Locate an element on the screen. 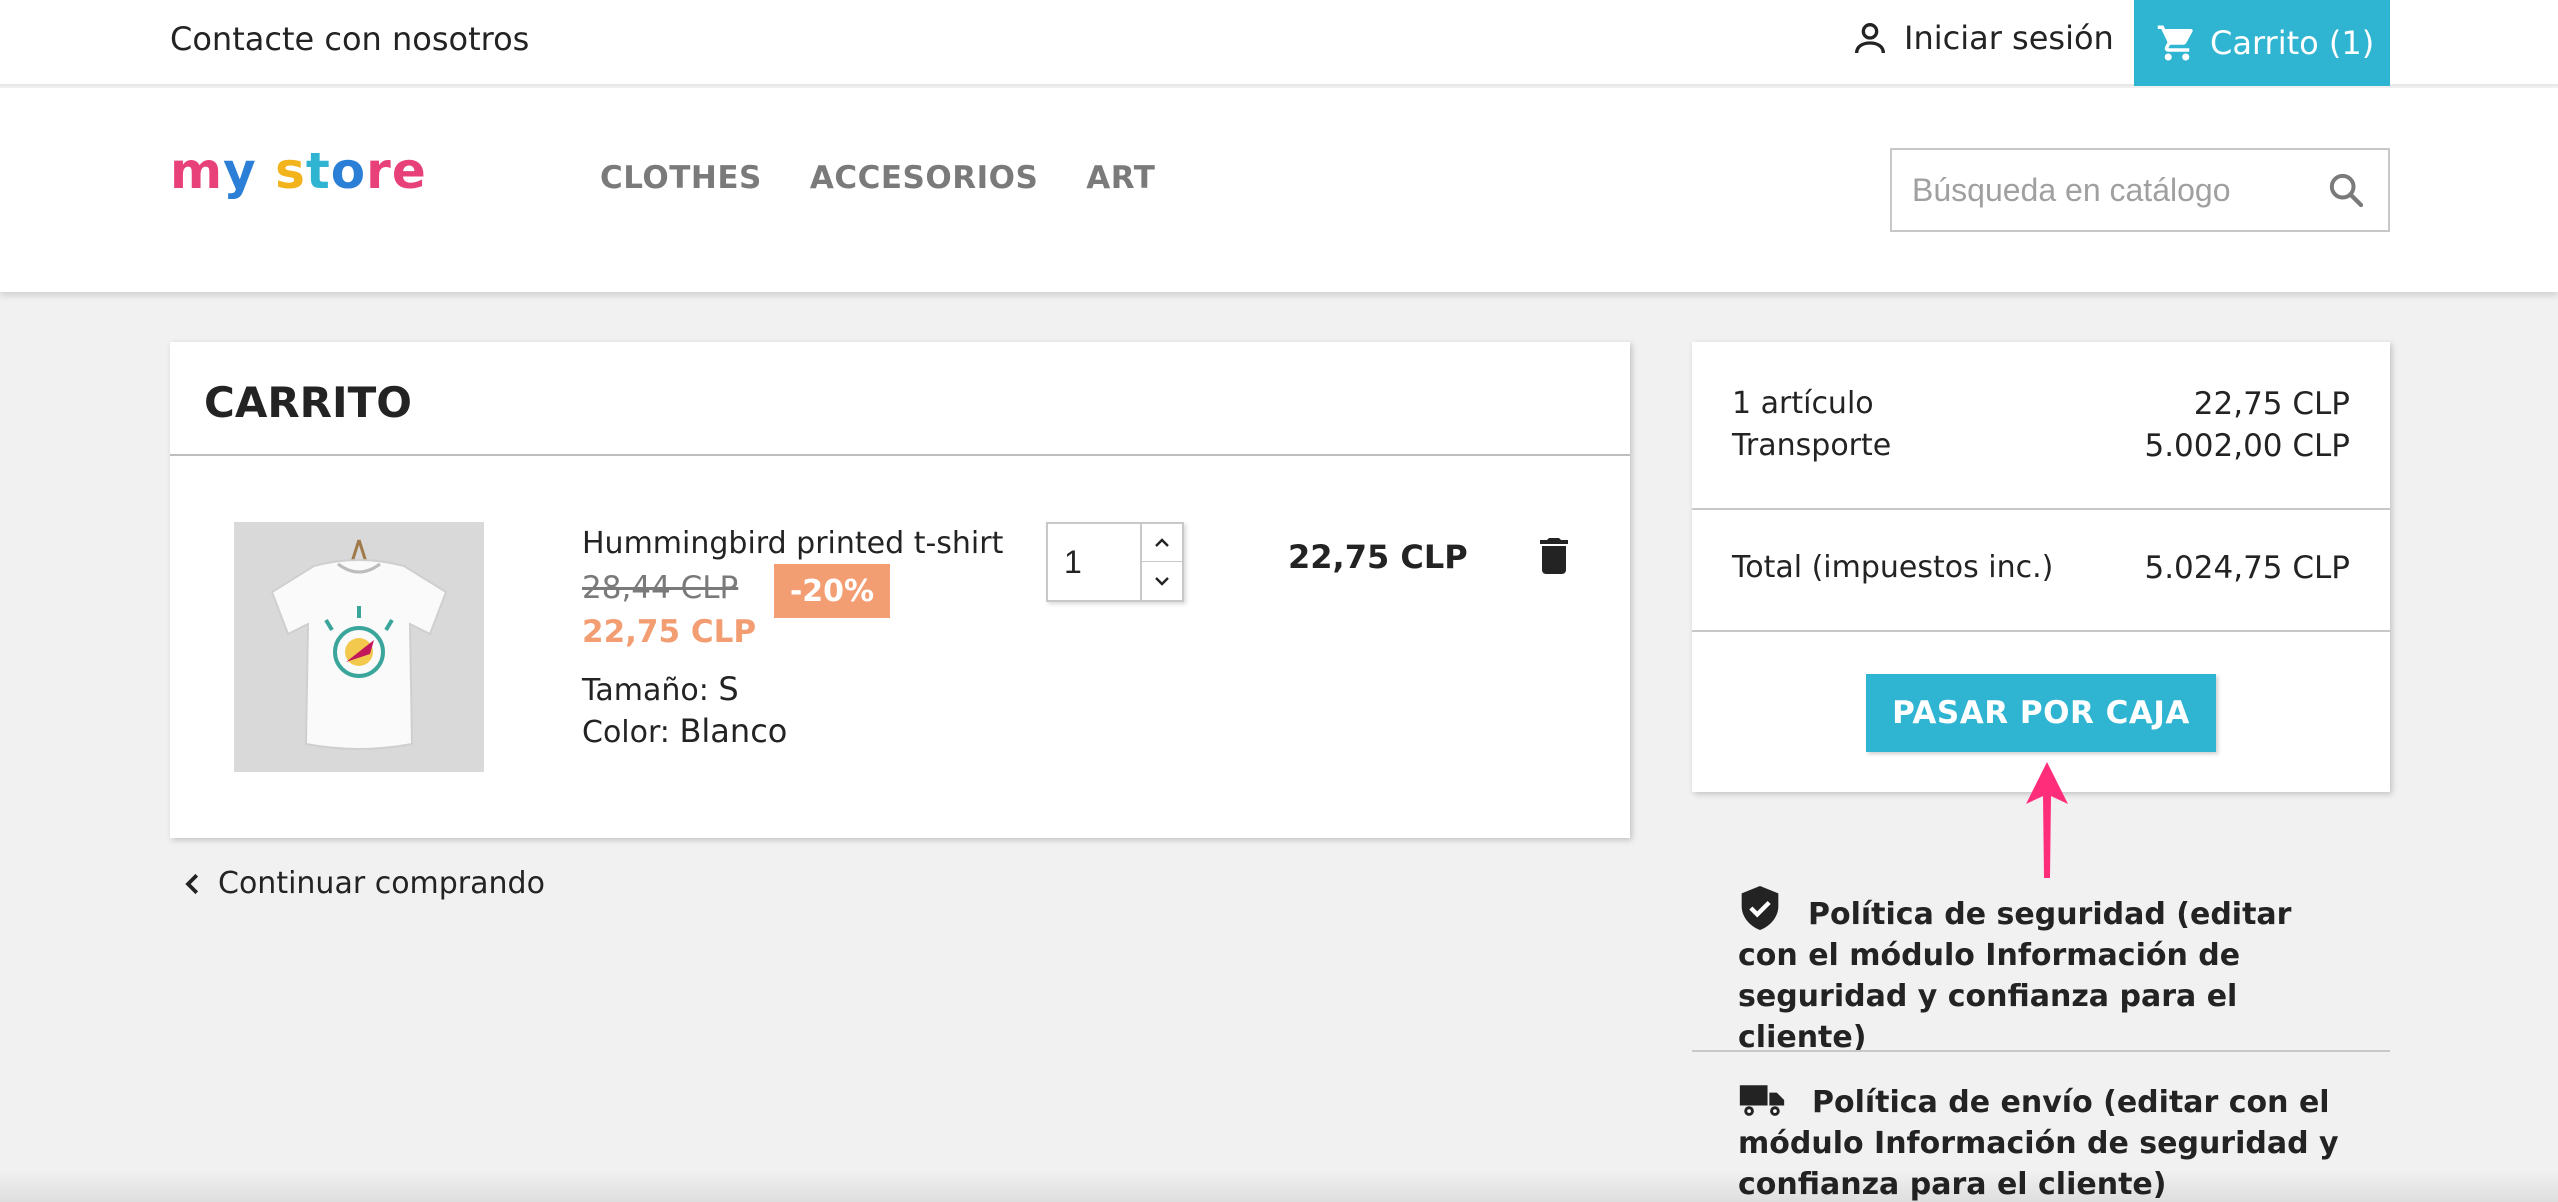 This screenshot has height=1202, width=2558. quantity-increase-button is located at coordinates (1161, 543).